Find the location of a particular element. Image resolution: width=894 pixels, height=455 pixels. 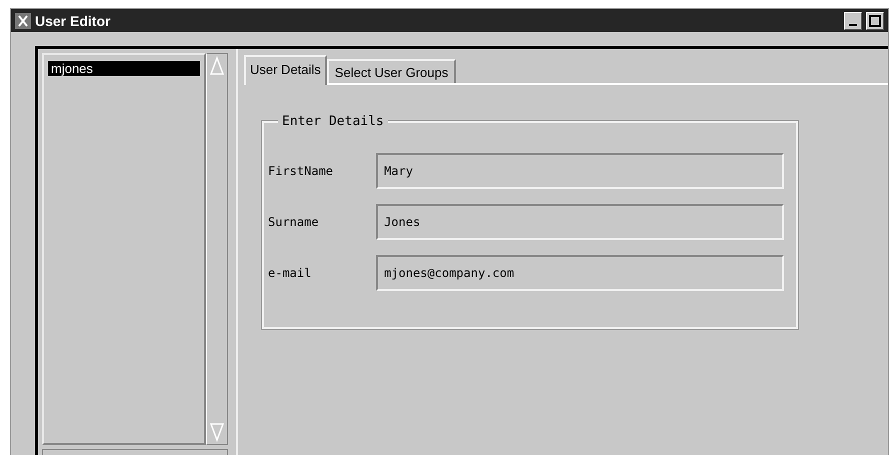

maximize-button is located at coordinates (875, 21).